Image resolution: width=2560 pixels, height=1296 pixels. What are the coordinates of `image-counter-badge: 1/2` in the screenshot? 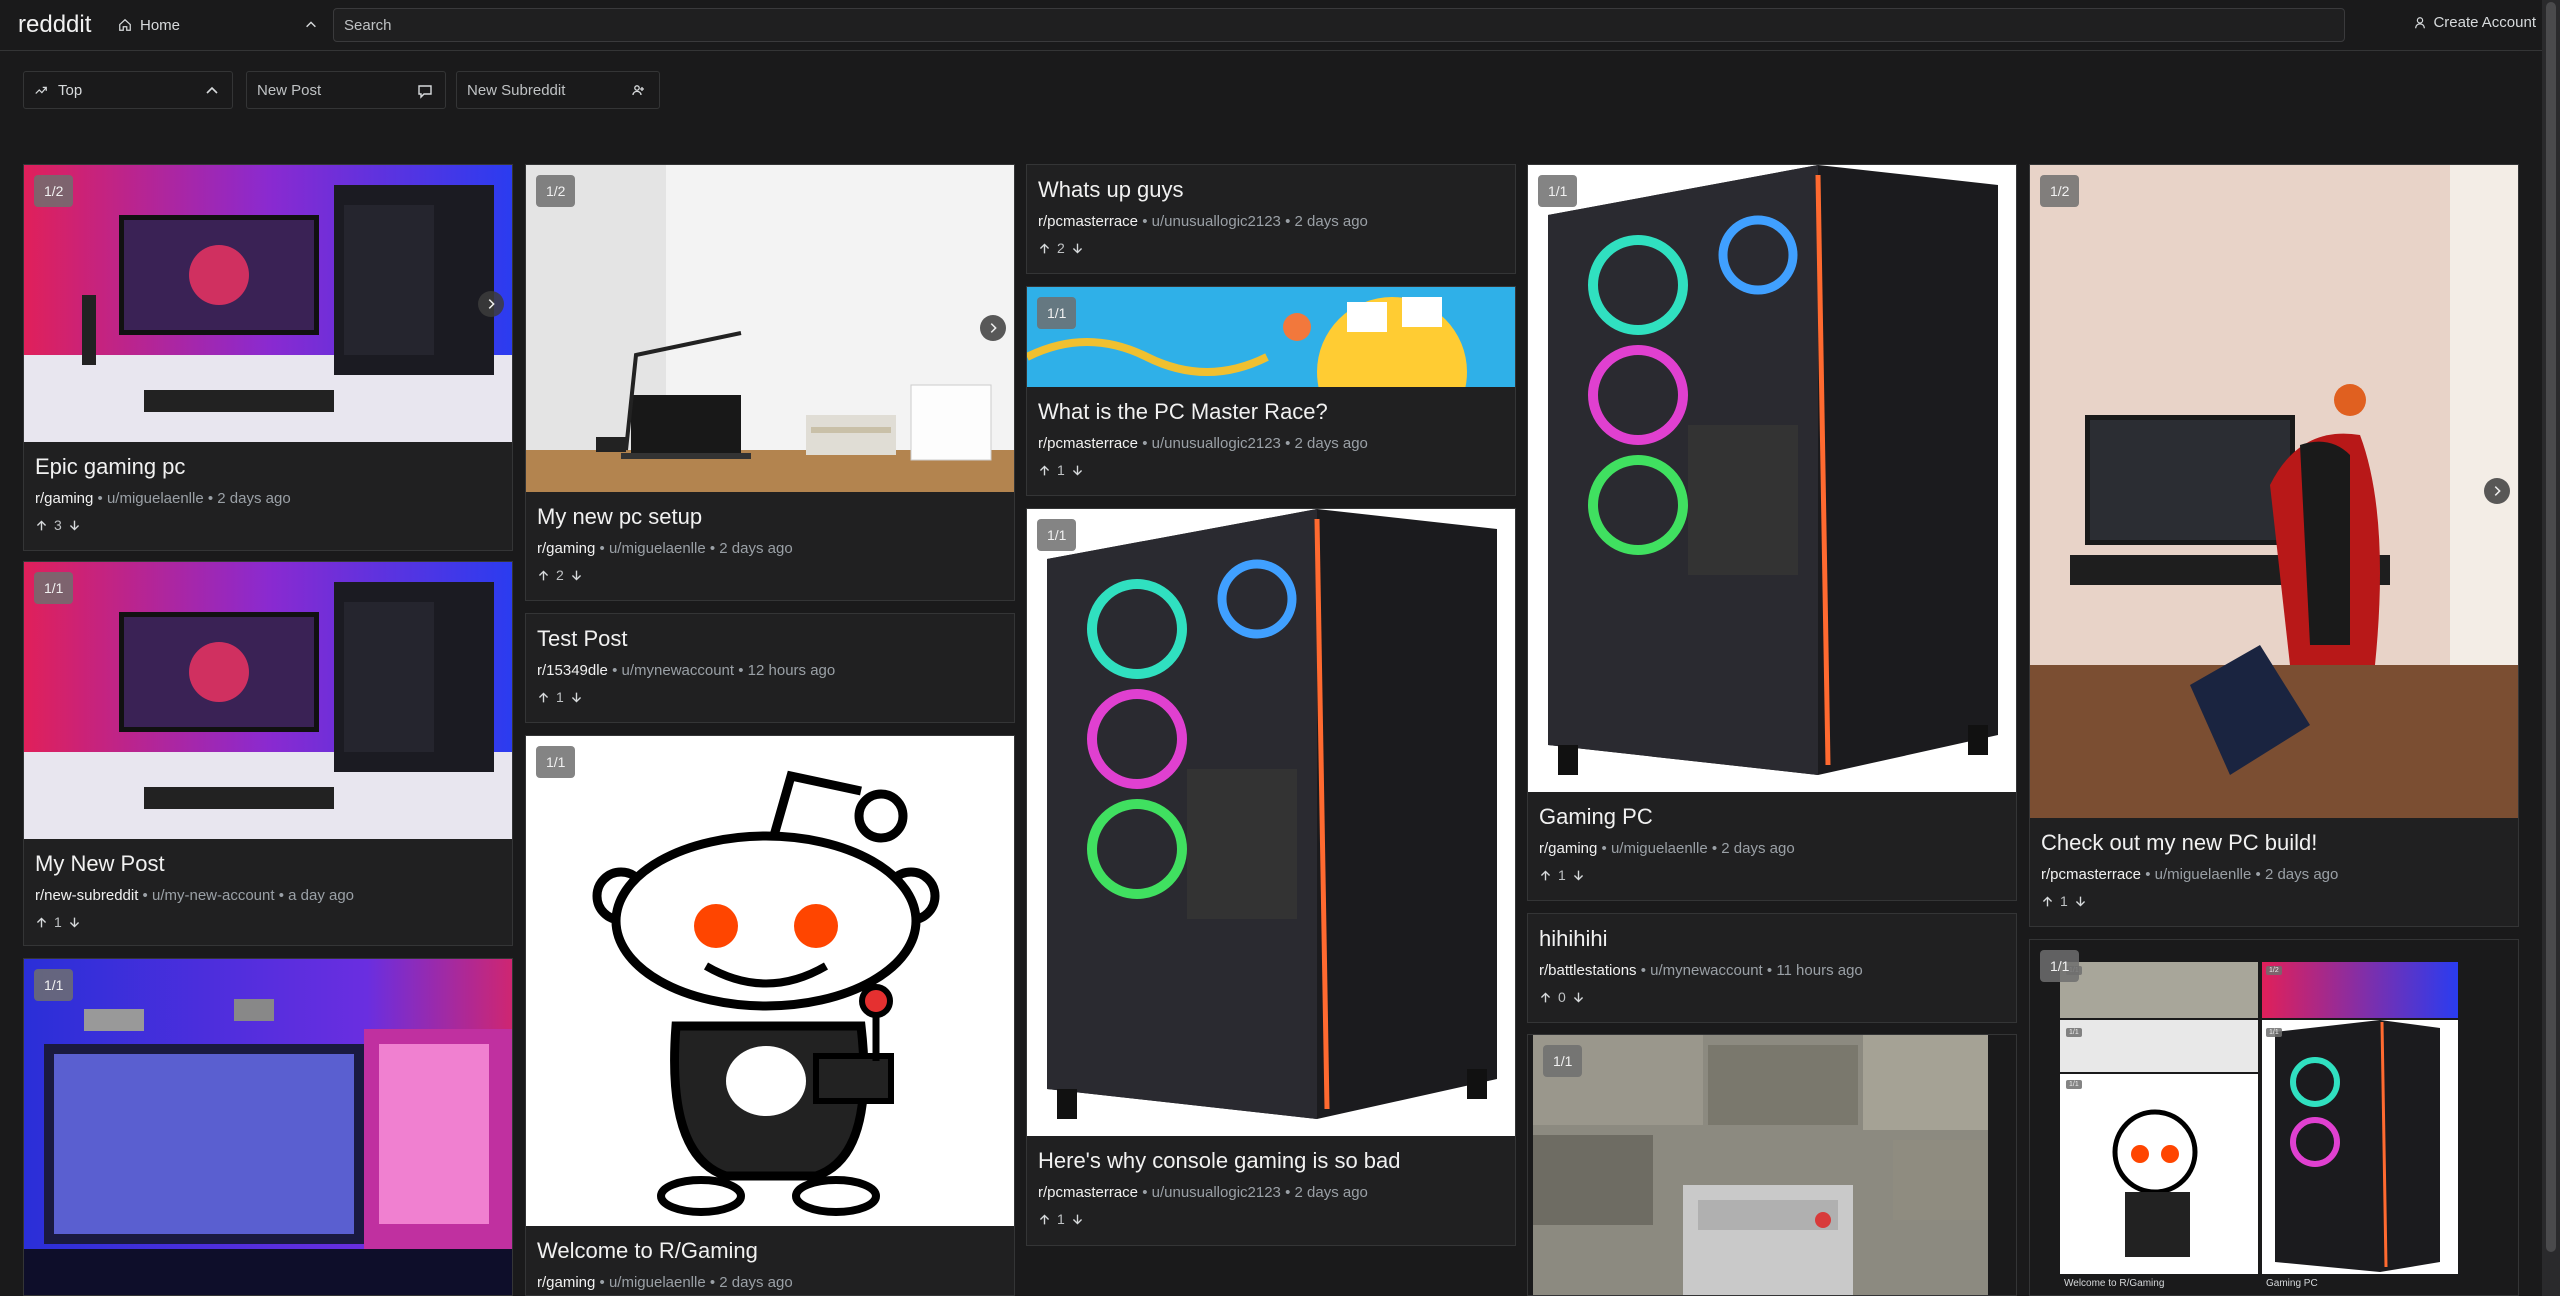 It's located at (54, 191).